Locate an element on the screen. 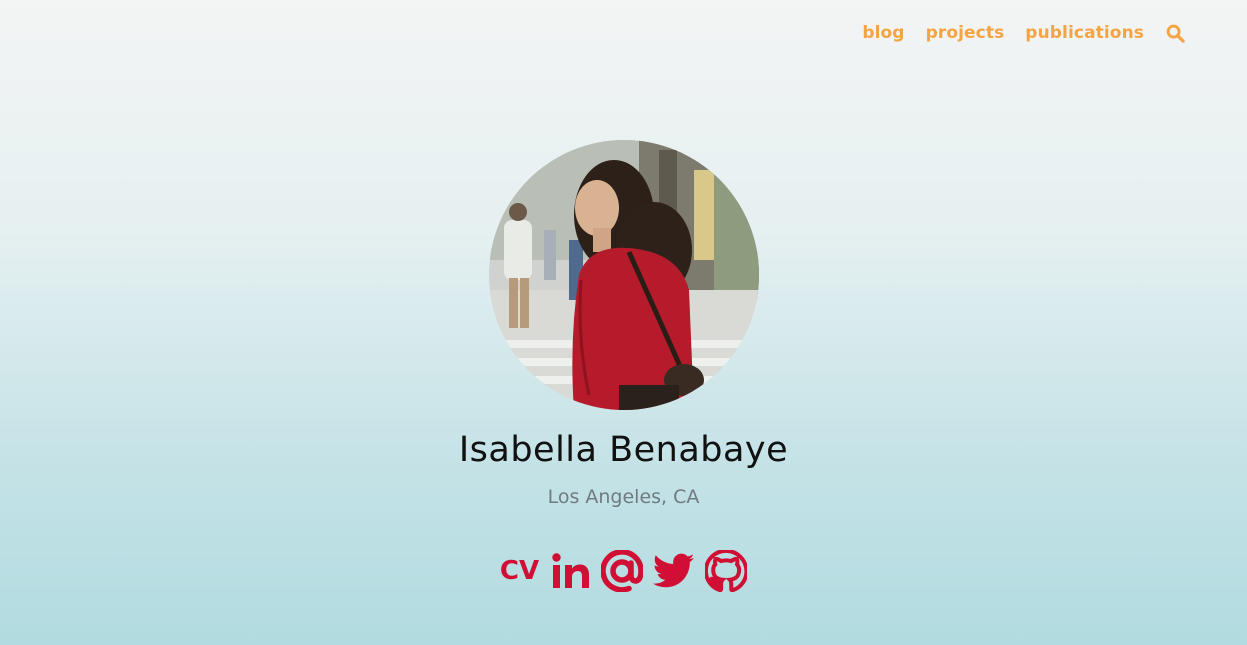 This screenshot has width=1247, height=645. email-icon is located at coordinates (622, 571).